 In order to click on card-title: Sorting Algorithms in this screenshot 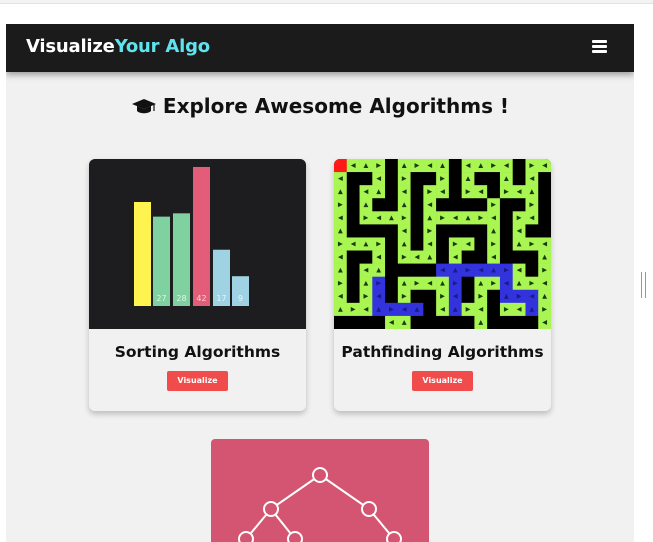, I will do `click(197, 352)`.